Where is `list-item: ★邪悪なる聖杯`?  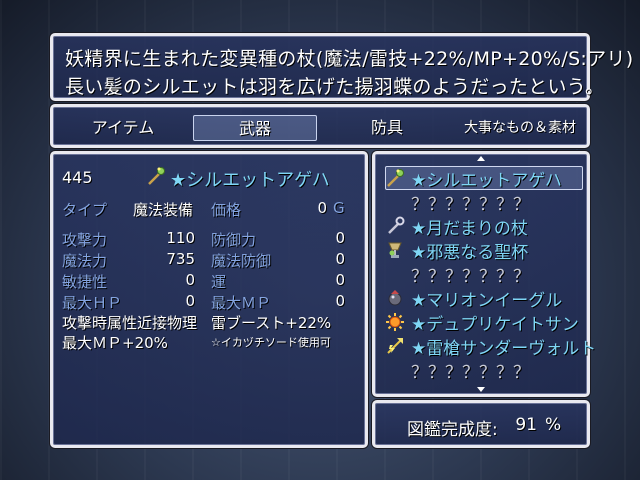
list-item: ★邪悪なる聖杯 is located at coordinates (483, 250).